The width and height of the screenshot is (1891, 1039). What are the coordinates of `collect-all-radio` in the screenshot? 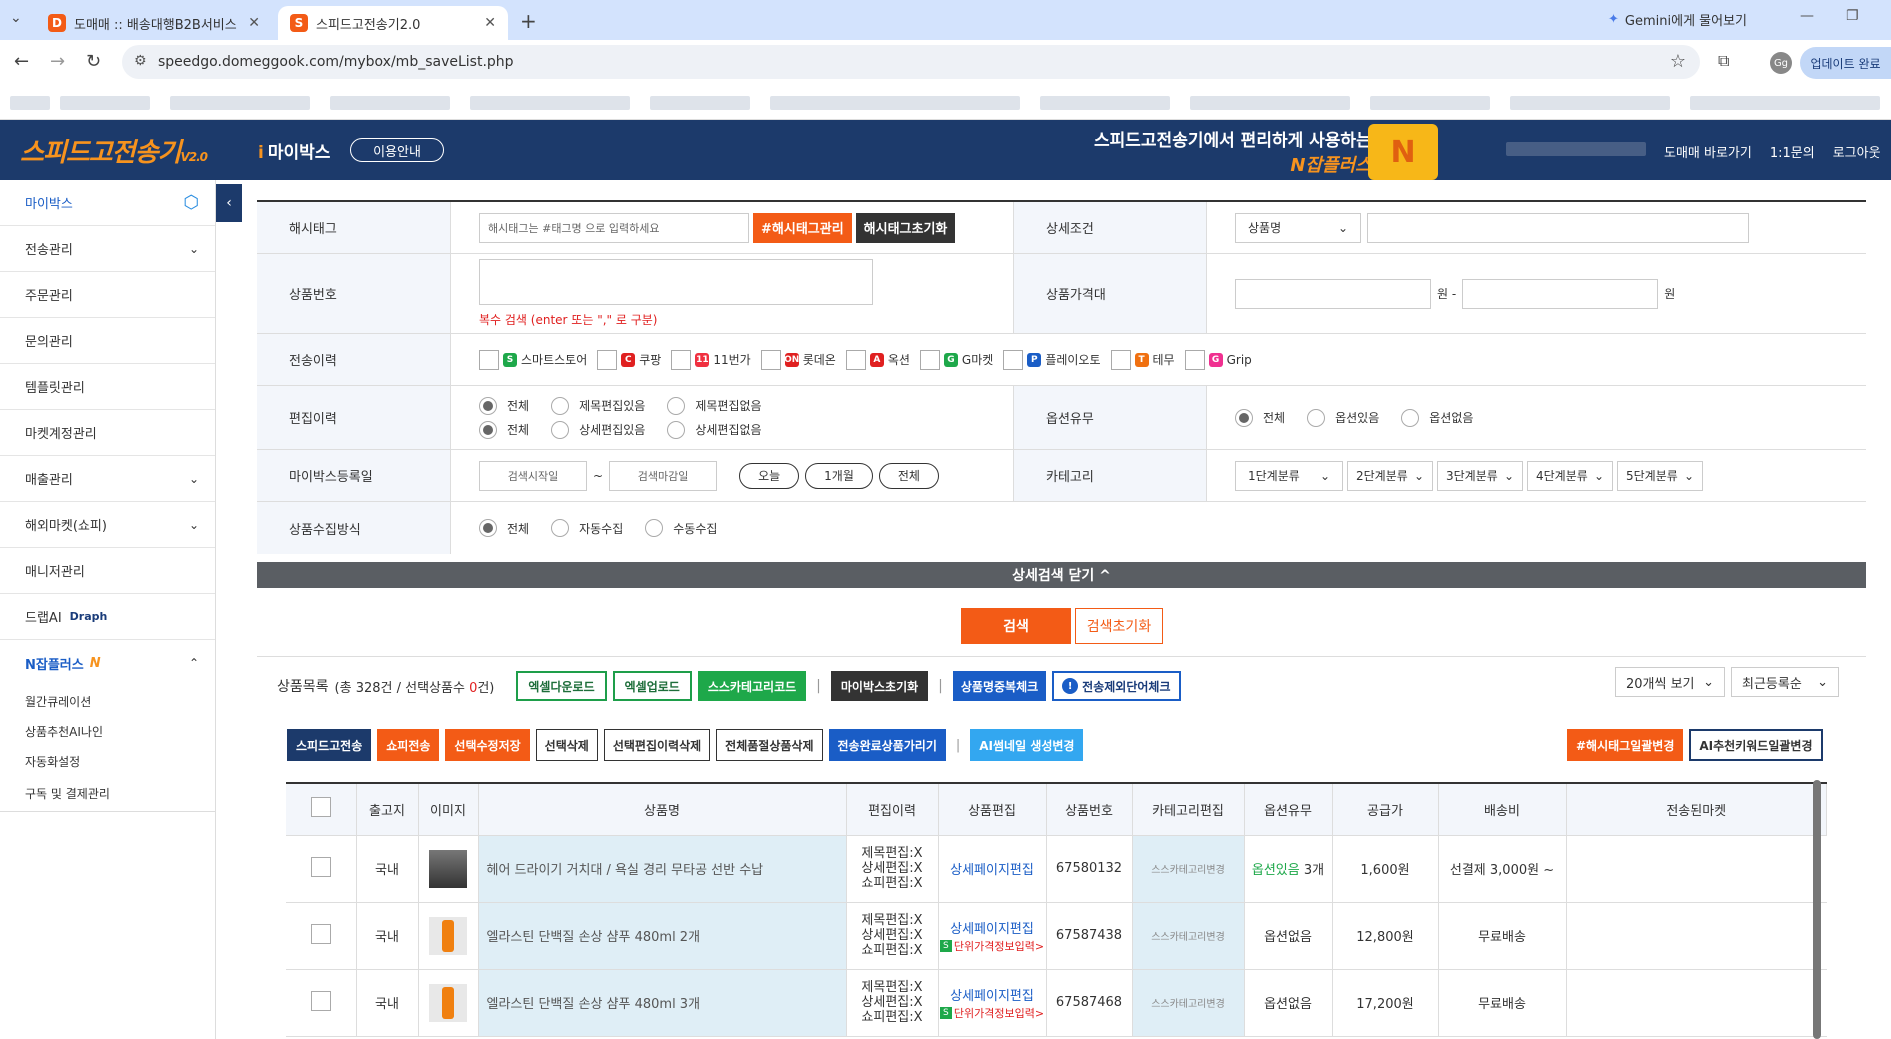 It's located at (488, 528).